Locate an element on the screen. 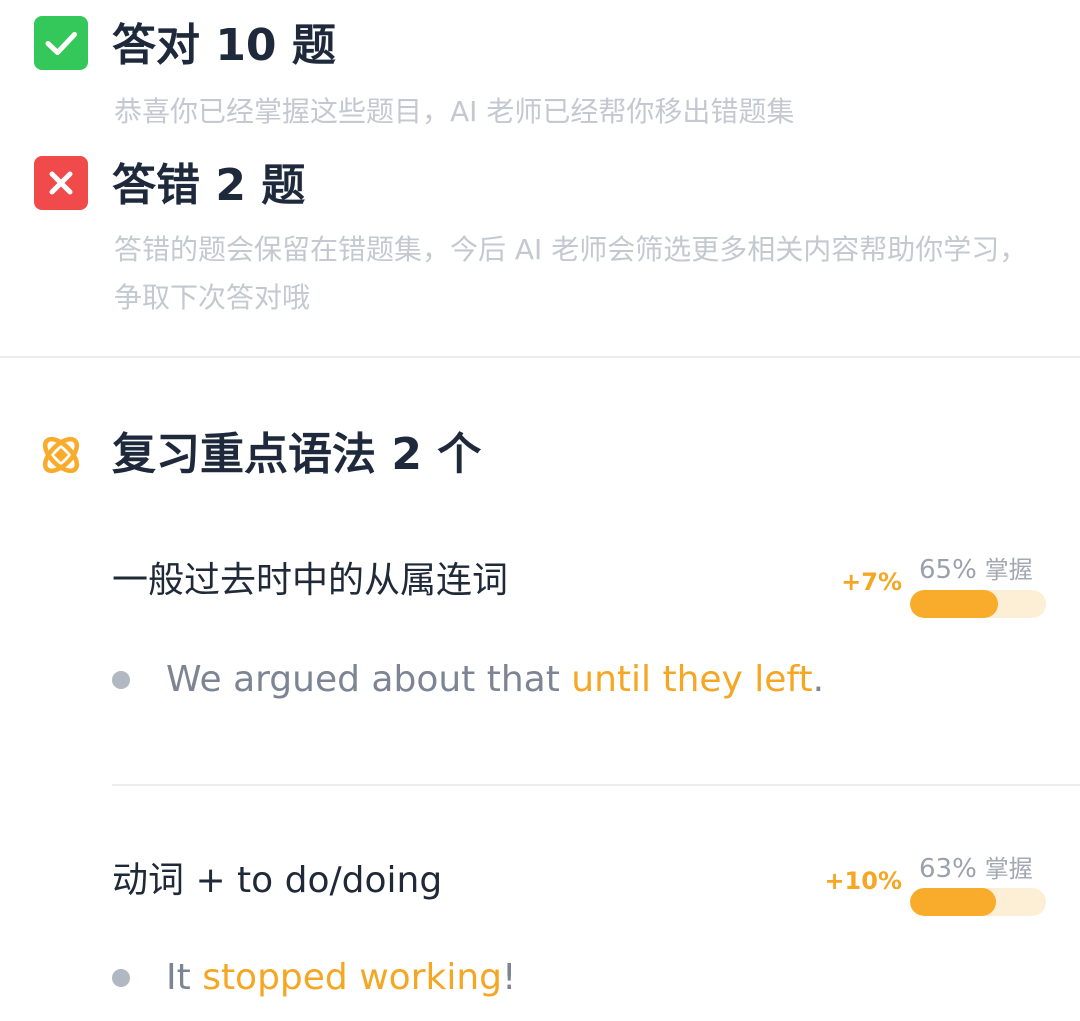 This screenshot has height=1021, width=1080. example-sentence: It stopped working! is located at coordinates (341, 977).